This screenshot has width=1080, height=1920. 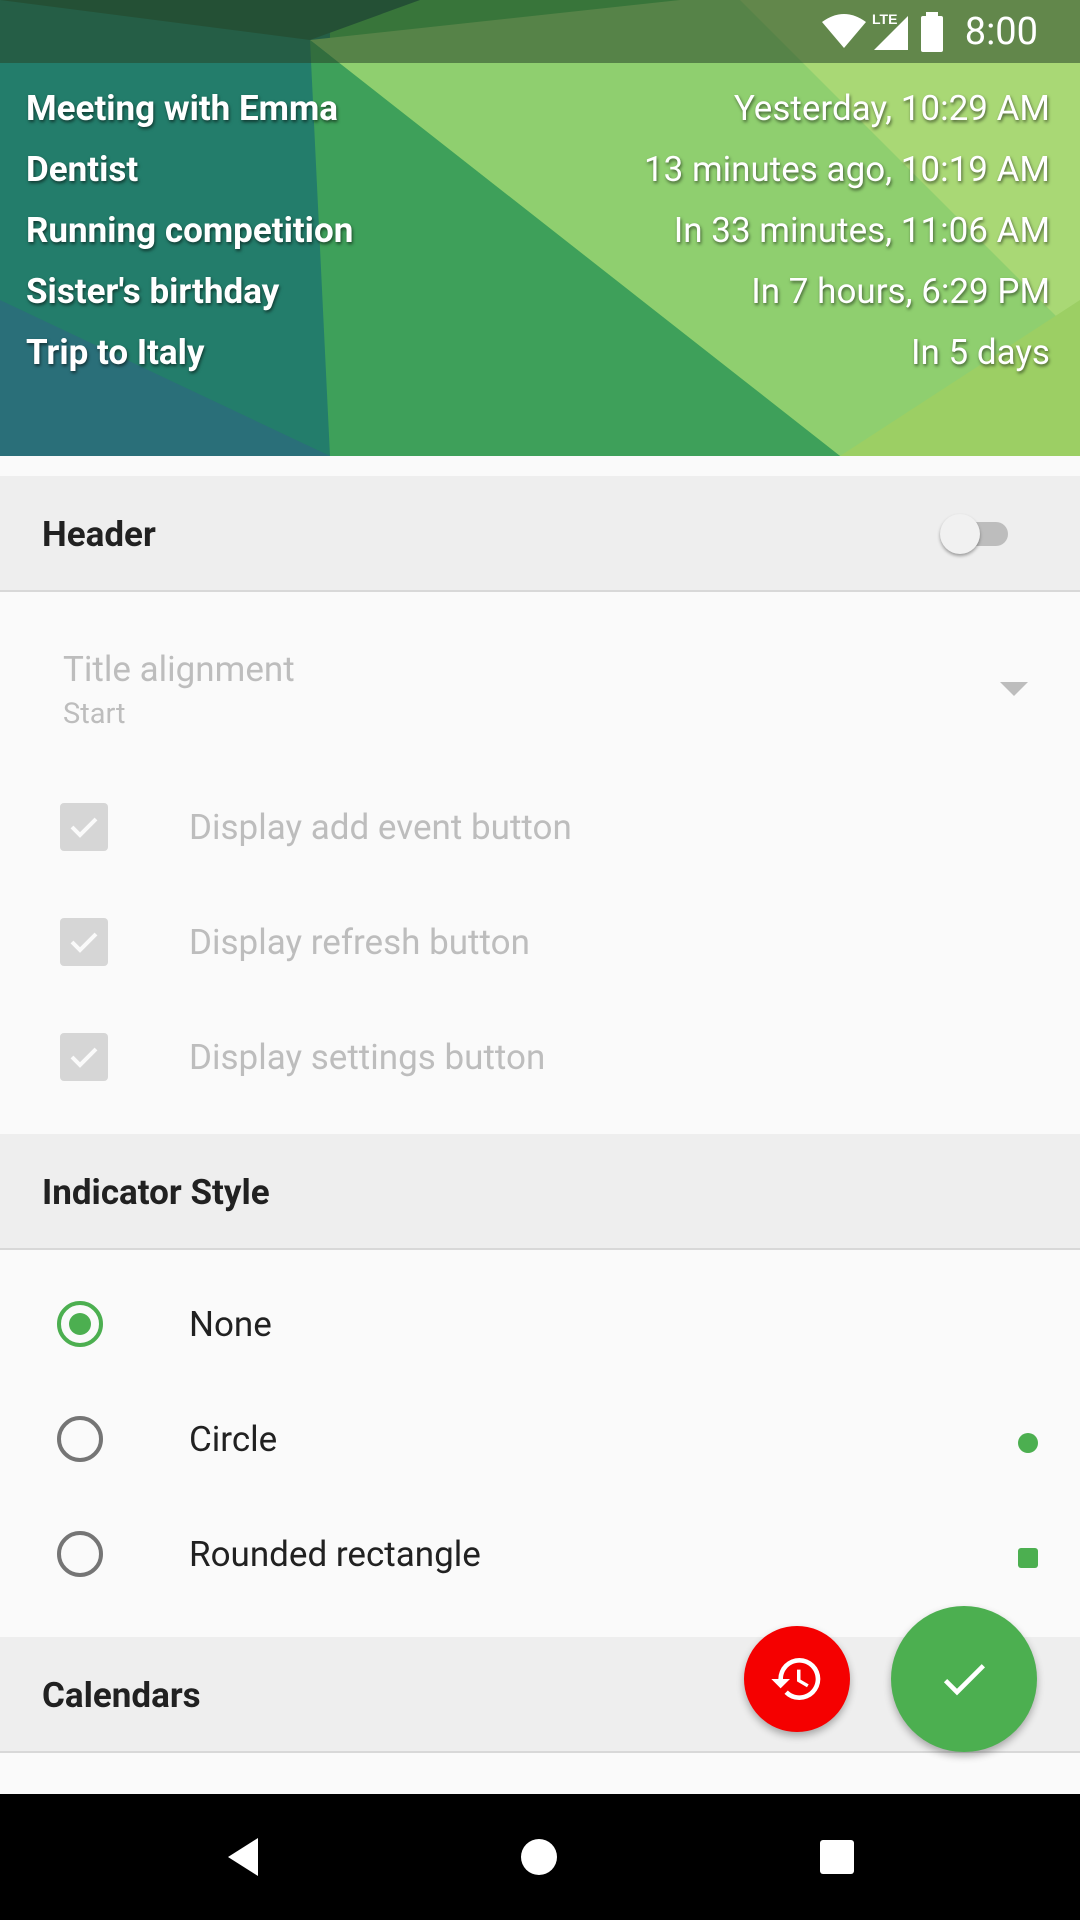 I want to click on radio-option-circle: Circle, so click(x=540, y=1442).